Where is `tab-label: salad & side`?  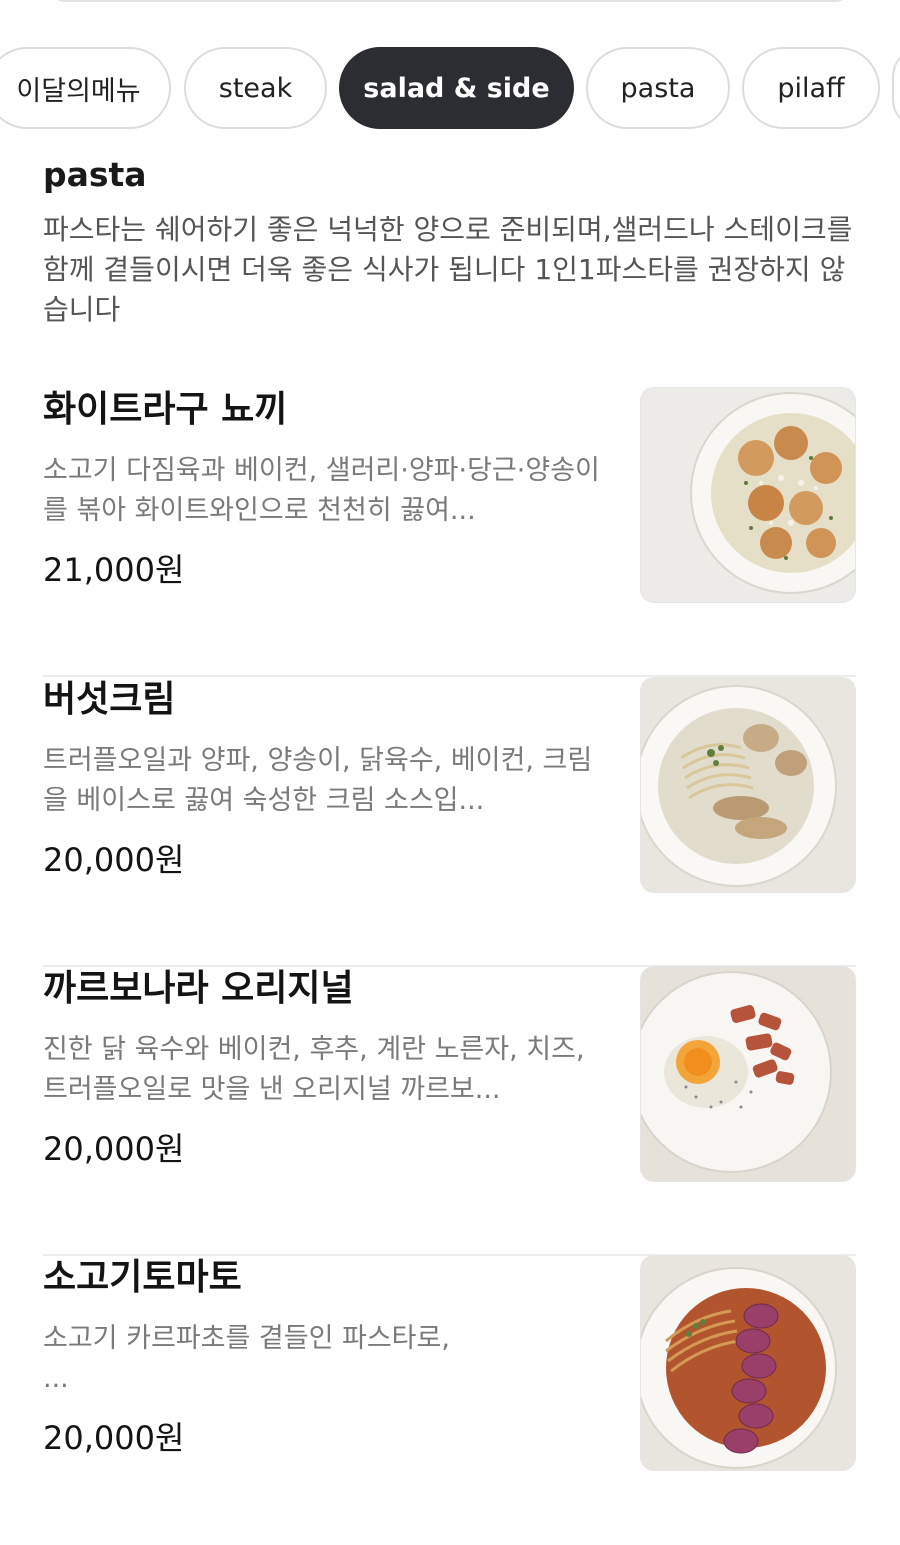 tab-label: salad & side is located at coordinates (456, 88).